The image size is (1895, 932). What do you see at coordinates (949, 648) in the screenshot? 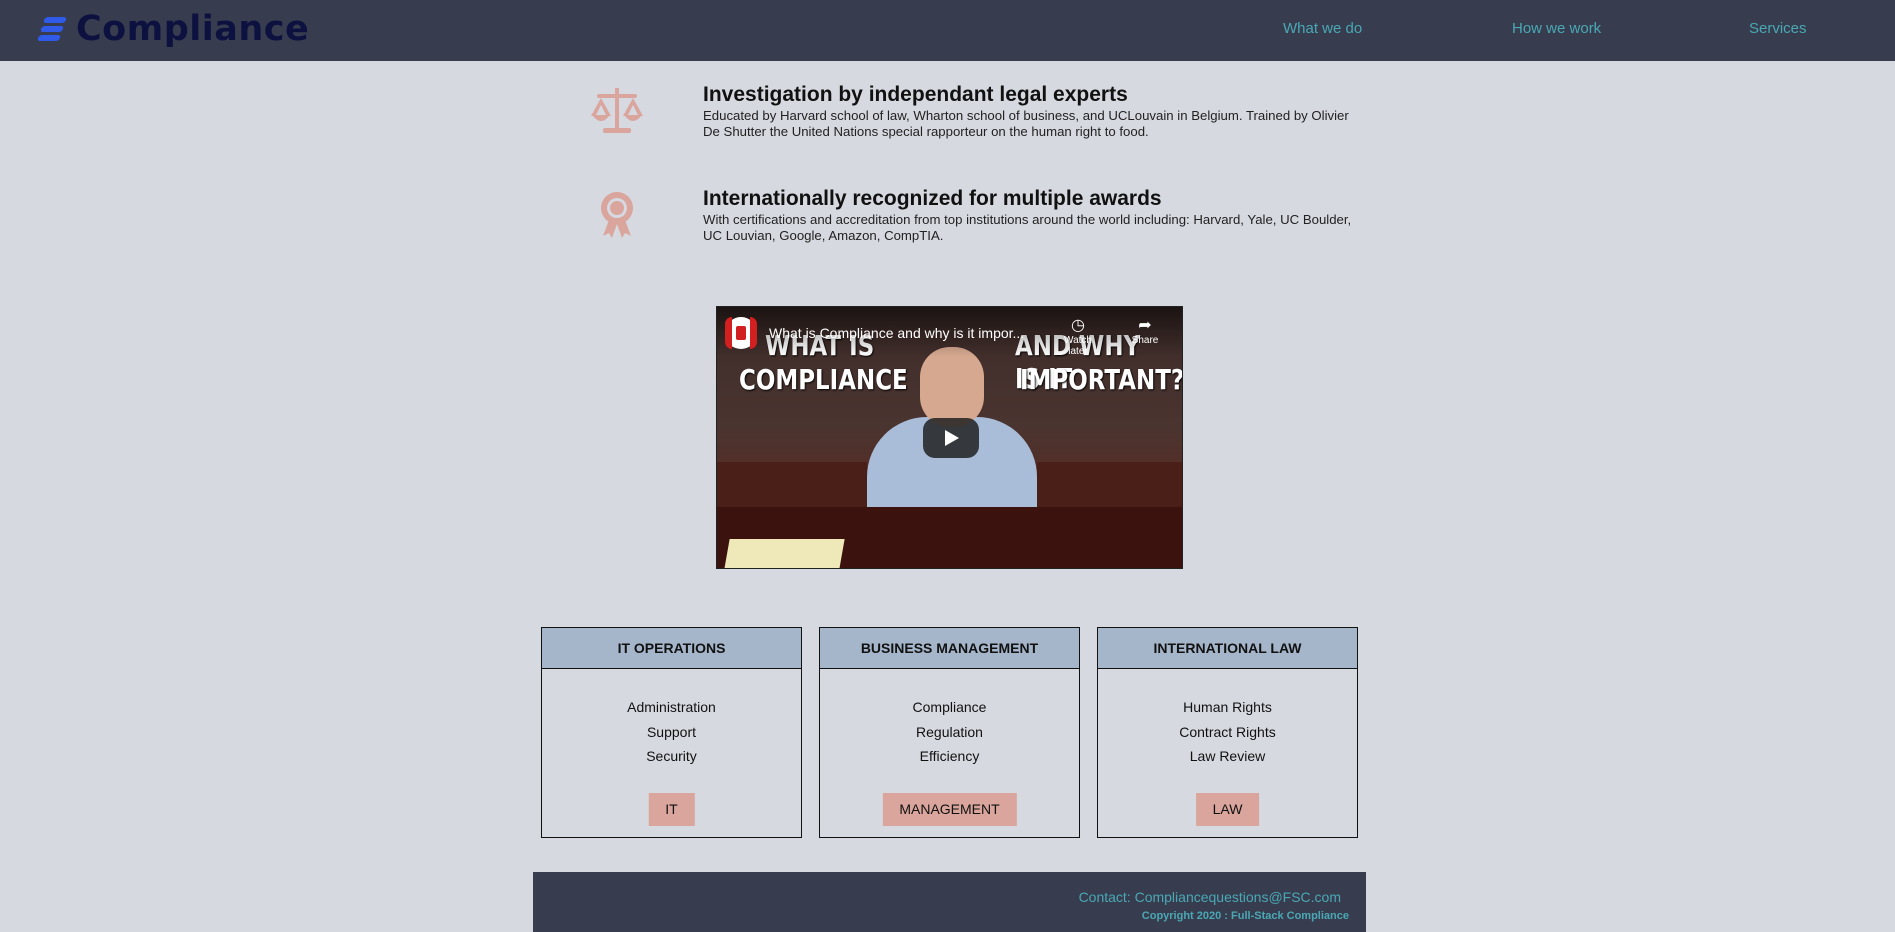
I see `card-title: BUSINESS MANAGEMENT` at bounding box center [949, 648].